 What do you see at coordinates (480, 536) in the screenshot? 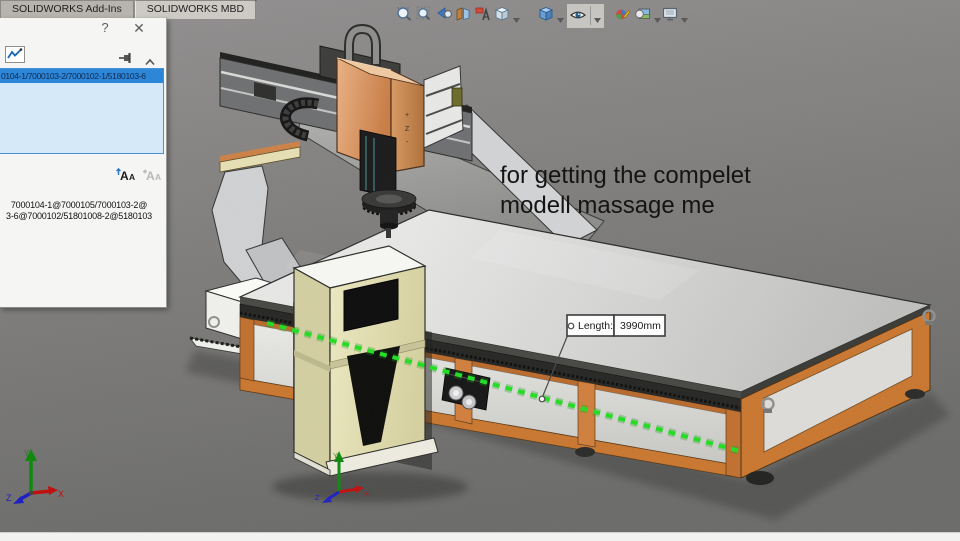
I see `status-bar` at bounding box center [480, 536].